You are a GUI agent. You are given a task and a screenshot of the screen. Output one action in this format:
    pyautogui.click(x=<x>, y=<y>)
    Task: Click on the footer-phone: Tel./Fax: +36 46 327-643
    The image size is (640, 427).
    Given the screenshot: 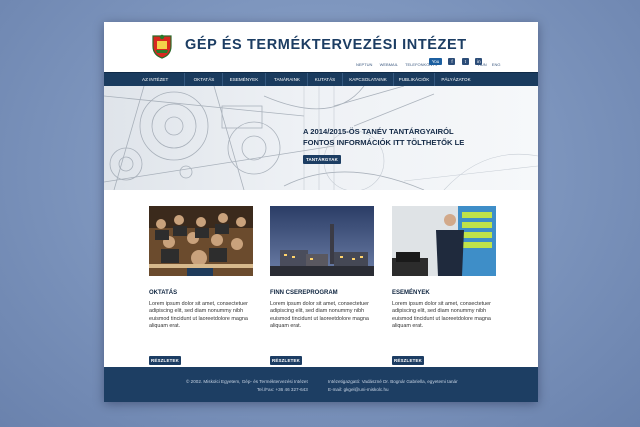 What is the action you would take?
    pyautogui.click(x=282, y=389)
    